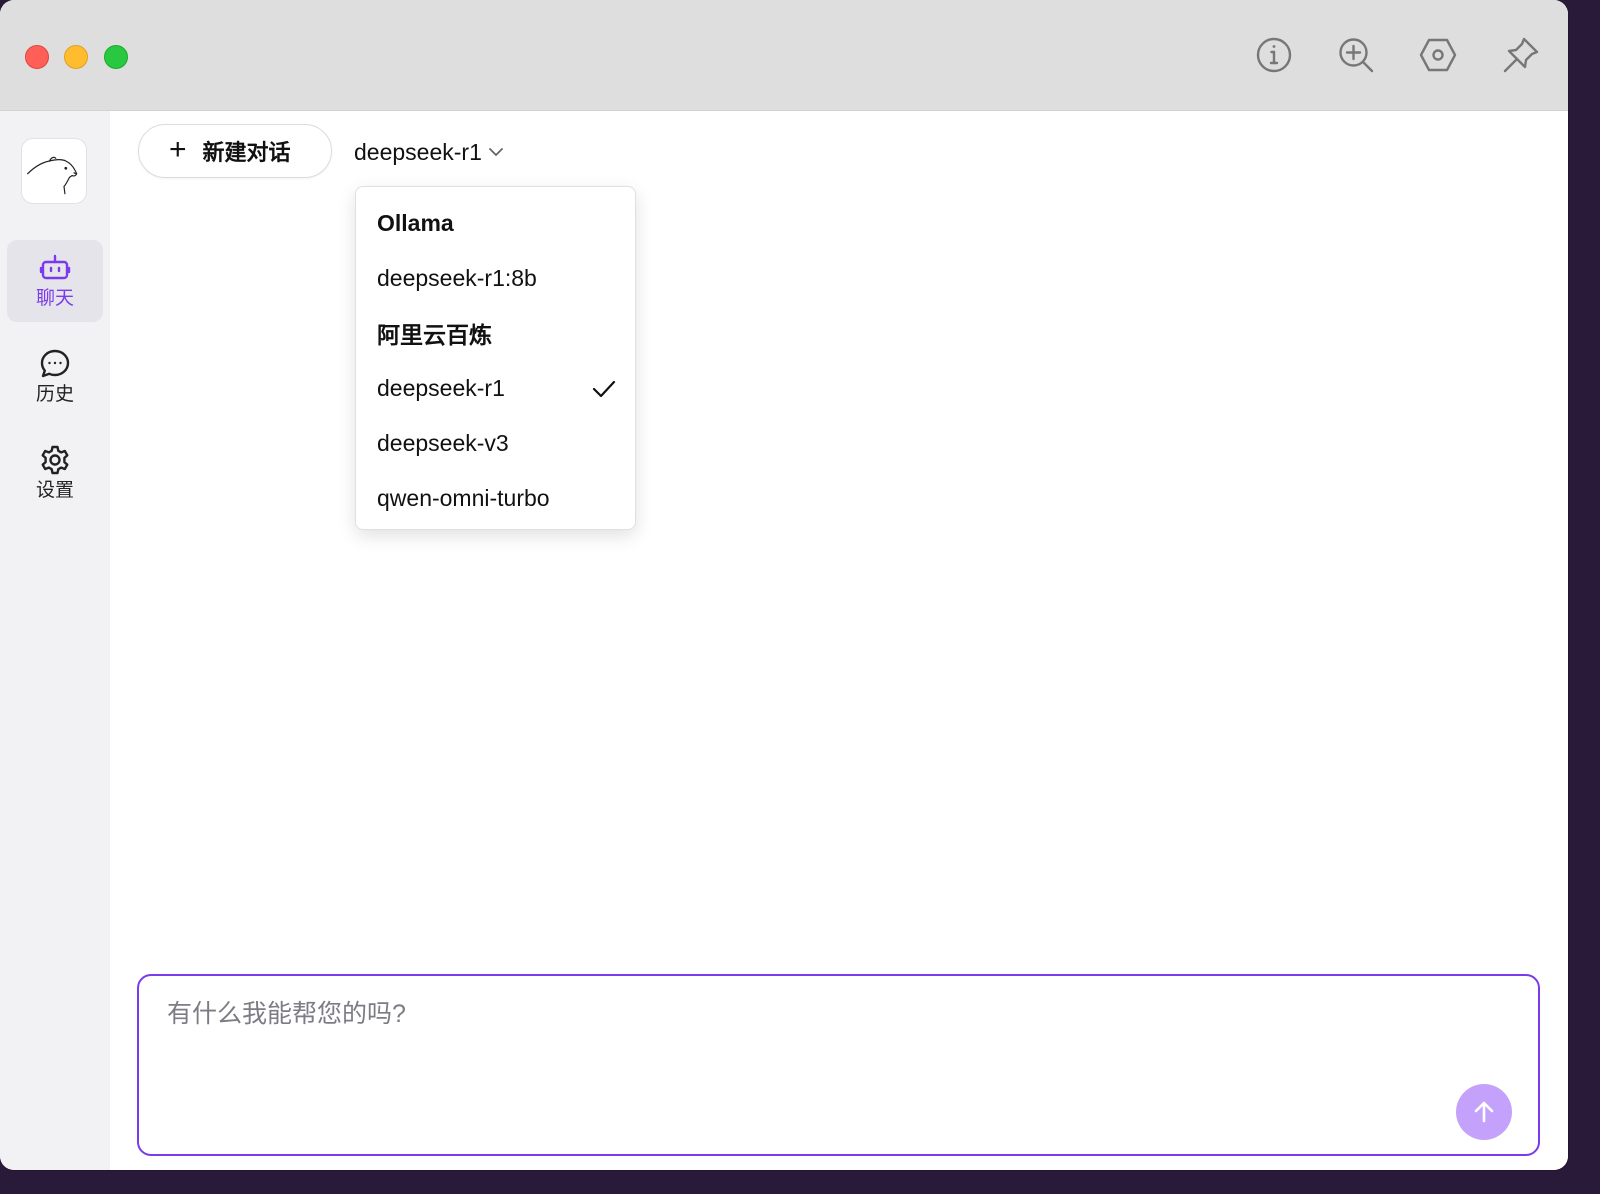 The image size is (1600, 1194). What do you see at coordinates (797, 1054) in the screenshot?
I see `message-input` at bounding box center [797, 1054].